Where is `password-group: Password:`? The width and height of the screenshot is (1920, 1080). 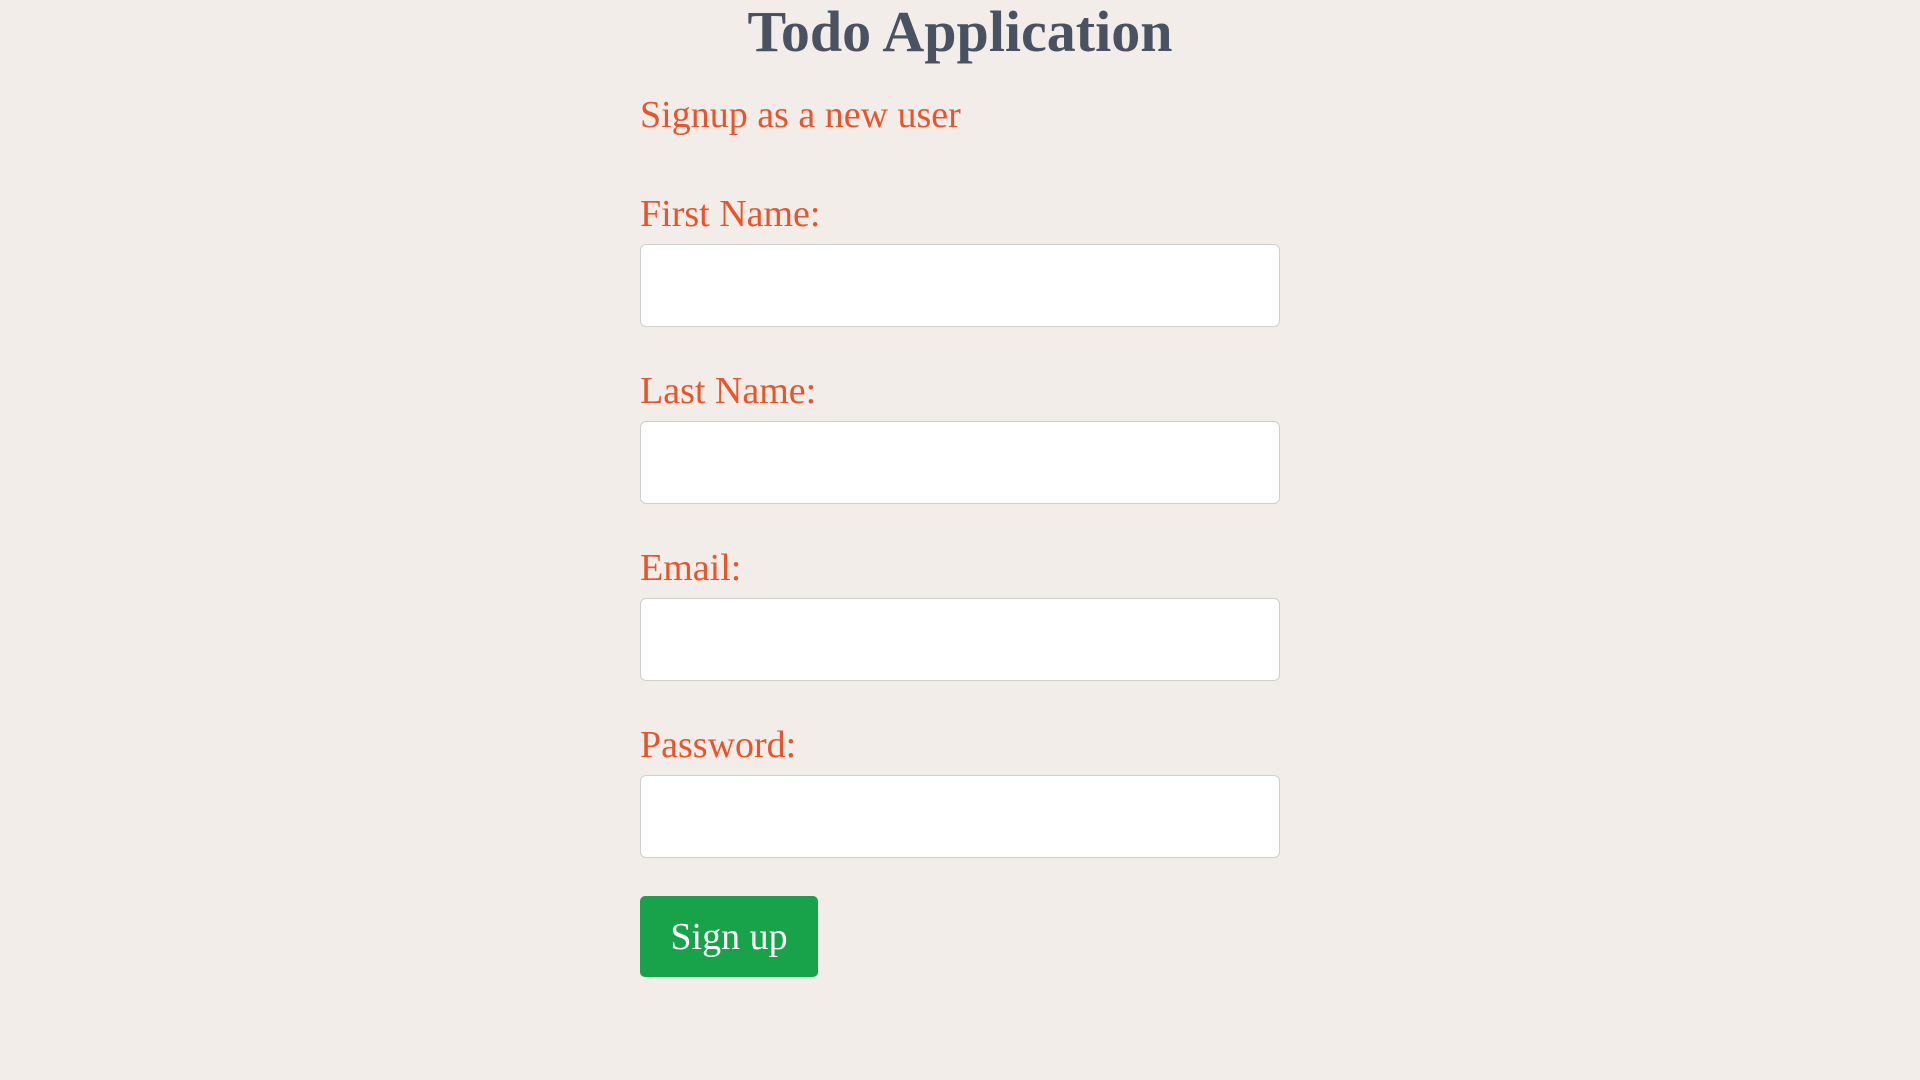 password-group: Password: is located at coordinates (960, 790).